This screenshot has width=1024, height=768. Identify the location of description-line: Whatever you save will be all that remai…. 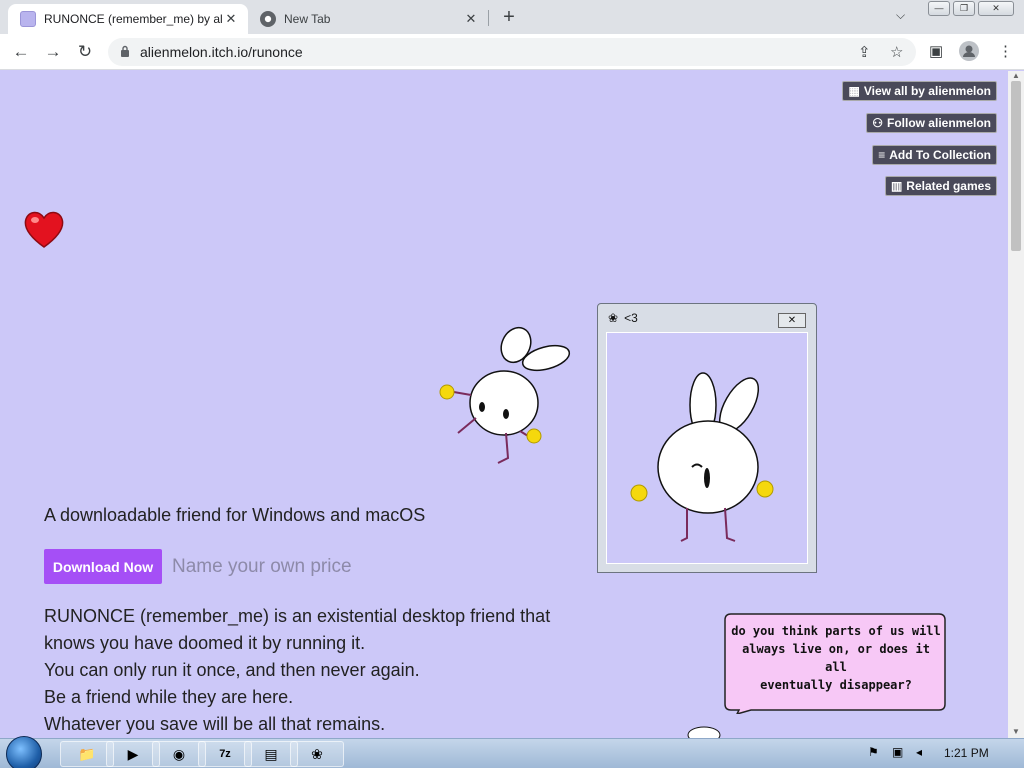
(215, 724).